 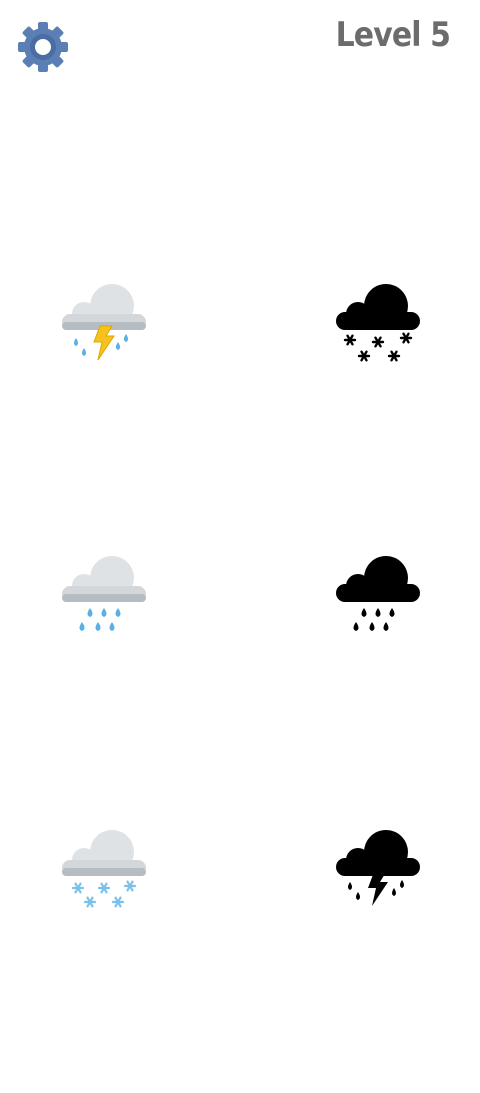 I want to click on piece-cloud-rain, so click(x=104, y=598).